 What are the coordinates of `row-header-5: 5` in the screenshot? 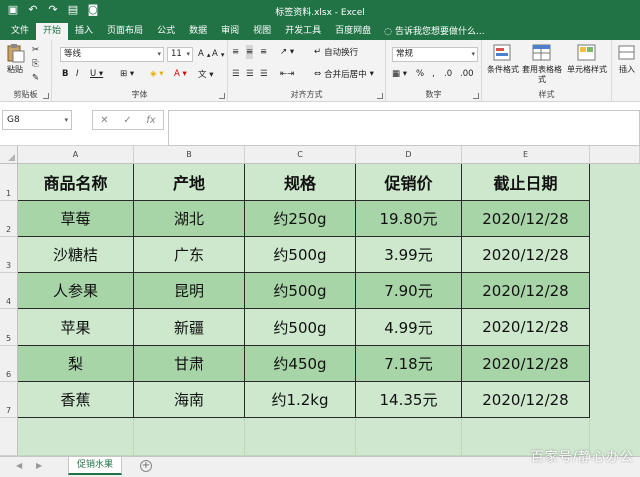 It's located at (9, 327).